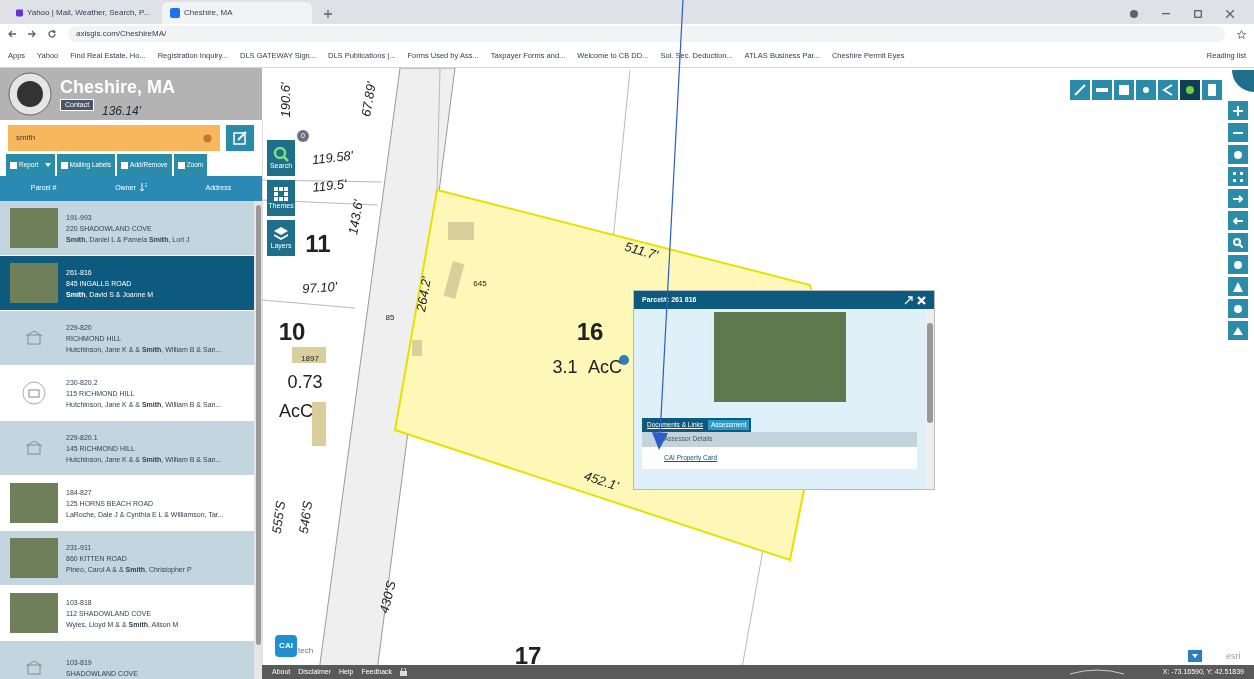 The width and height of the screenshot is (1254, 679). I want to click on map-label: 1897, so click(310, 358).